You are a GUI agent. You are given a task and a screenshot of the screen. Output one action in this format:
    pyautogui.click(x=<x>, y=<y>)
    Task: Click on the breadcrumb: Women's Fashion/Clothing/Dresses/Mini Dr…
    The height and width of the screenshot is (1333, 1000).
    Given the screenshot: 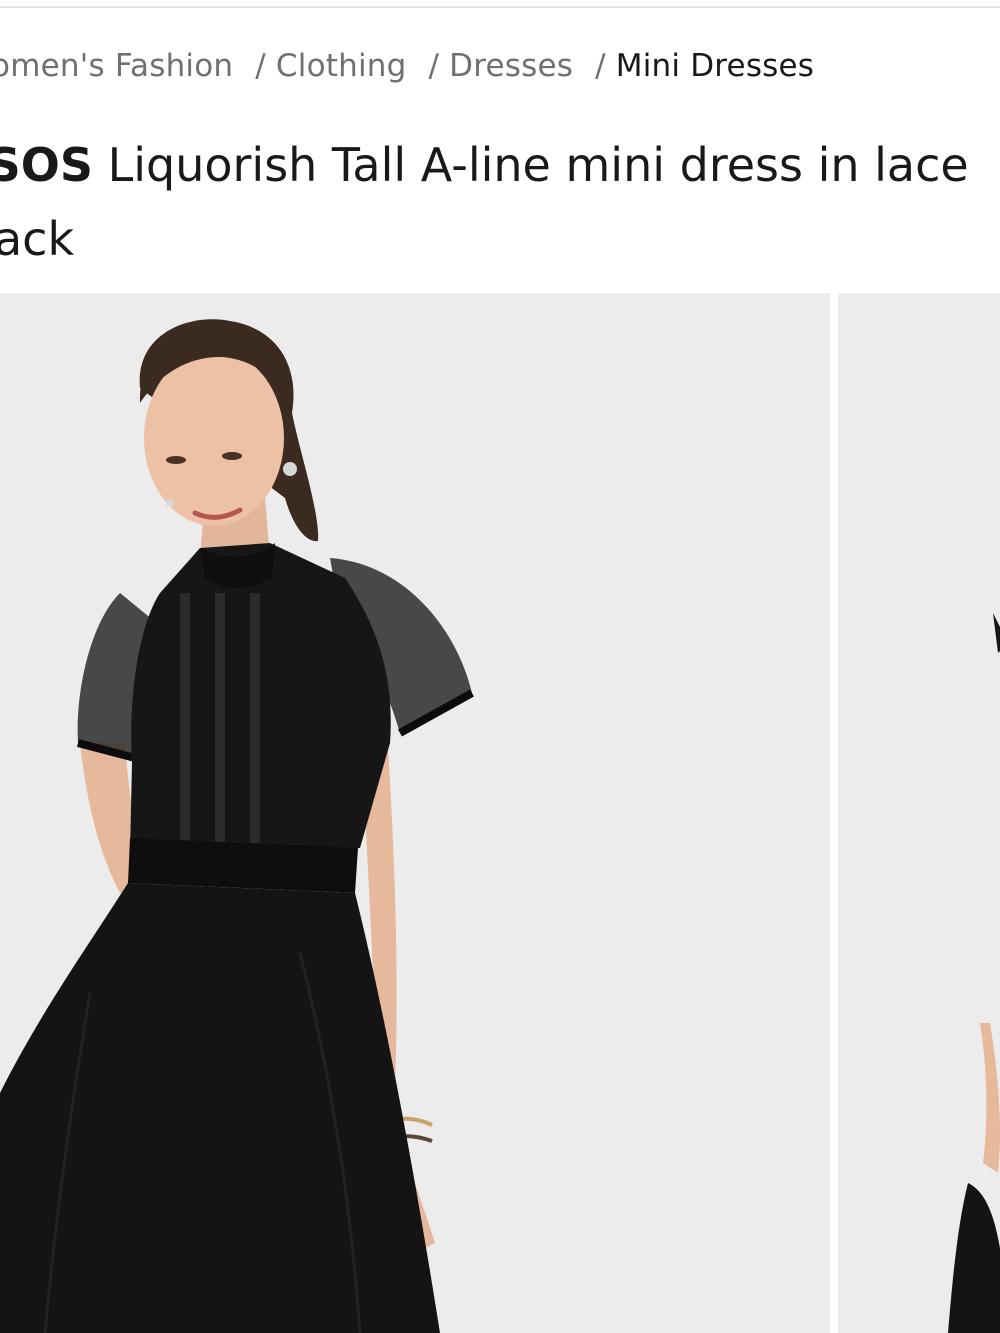 What is the action you would take?
    pyautogui.click(x=407, y=66)
    